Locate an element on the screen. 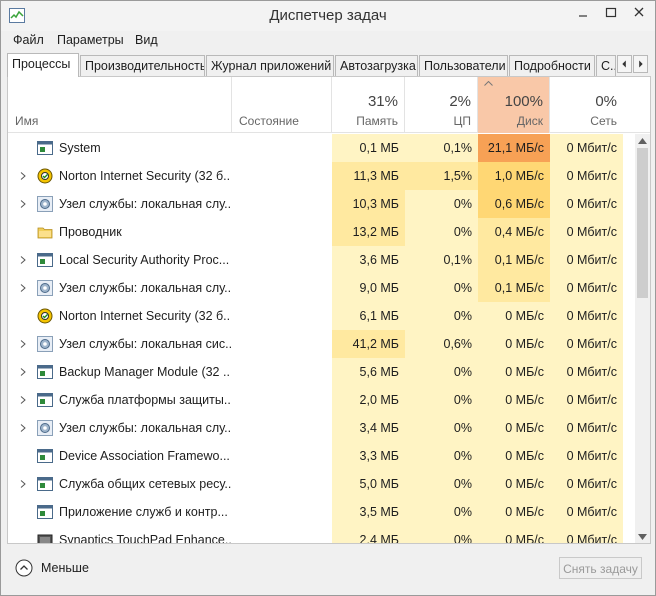  process-cpu: 0,1% is located at coordinates (441, 148).